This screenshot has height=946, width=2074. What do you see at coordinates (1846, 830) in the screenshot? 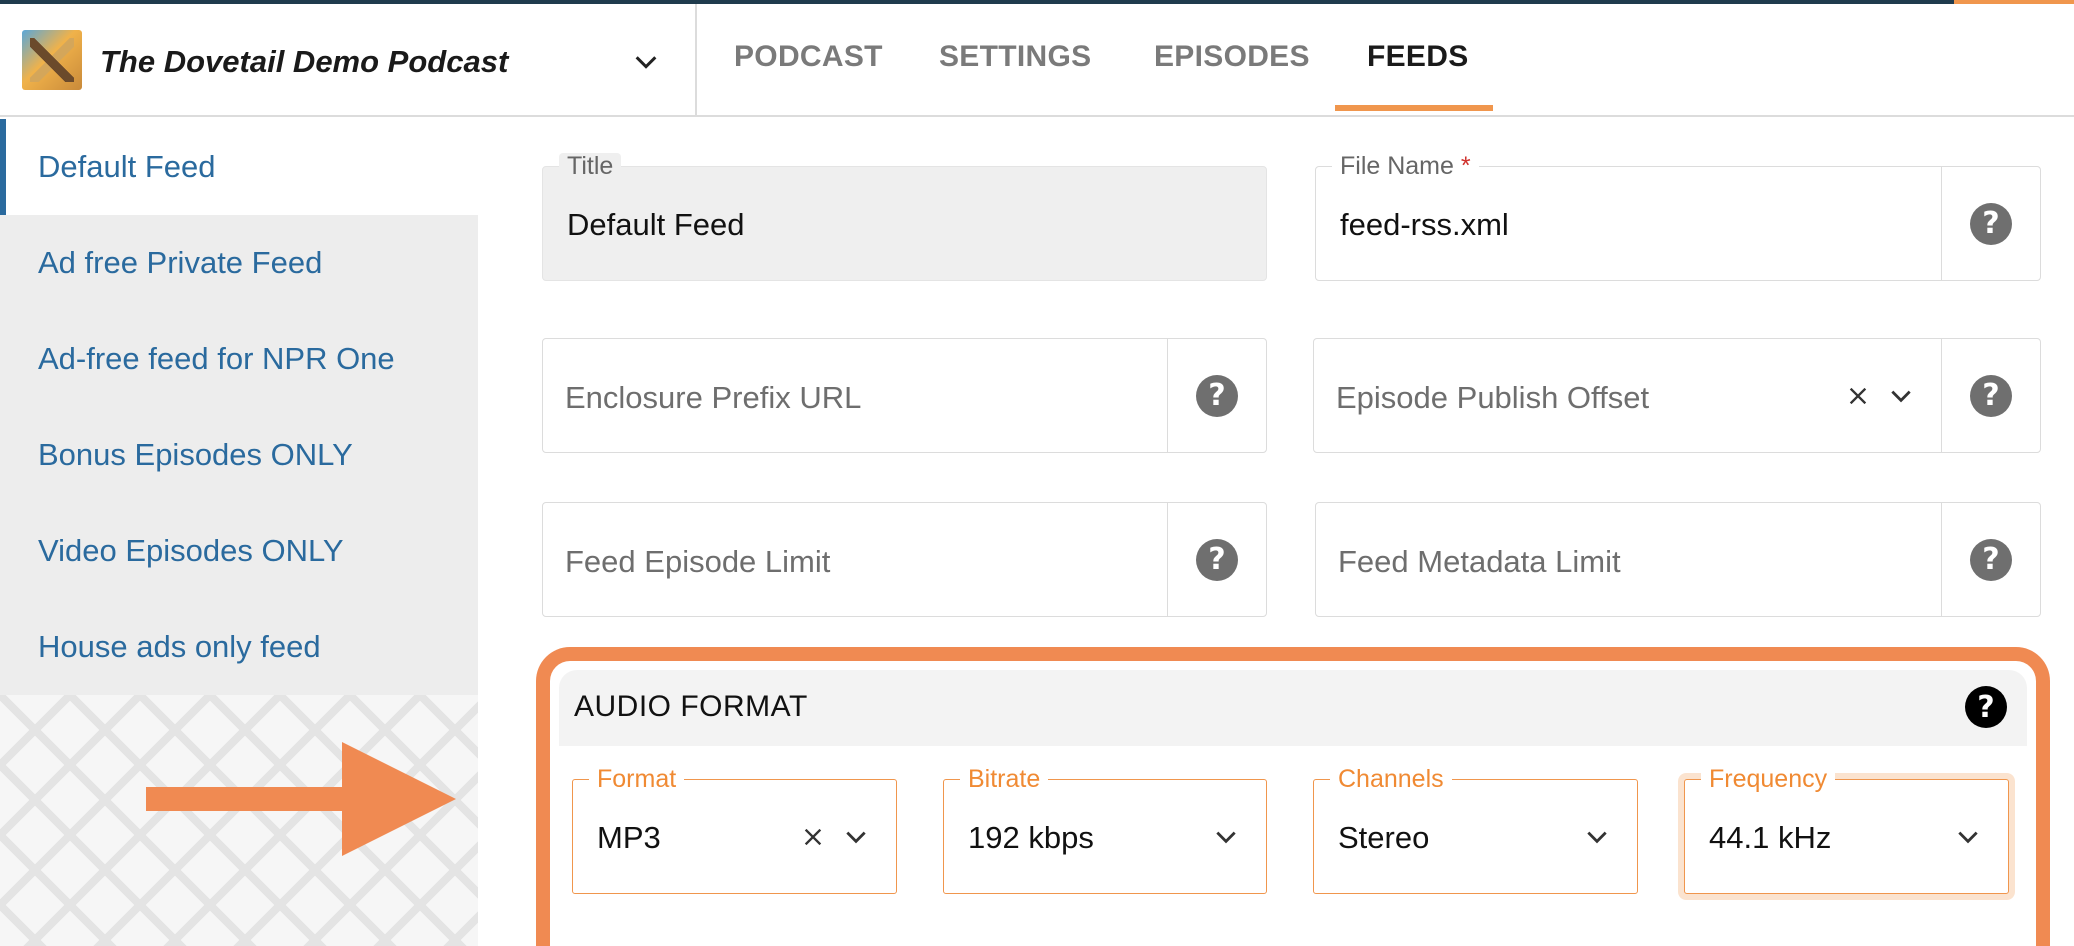
I see `frequency-select: Frequency 44.1 kHz` at bounding box center [1846, 830].